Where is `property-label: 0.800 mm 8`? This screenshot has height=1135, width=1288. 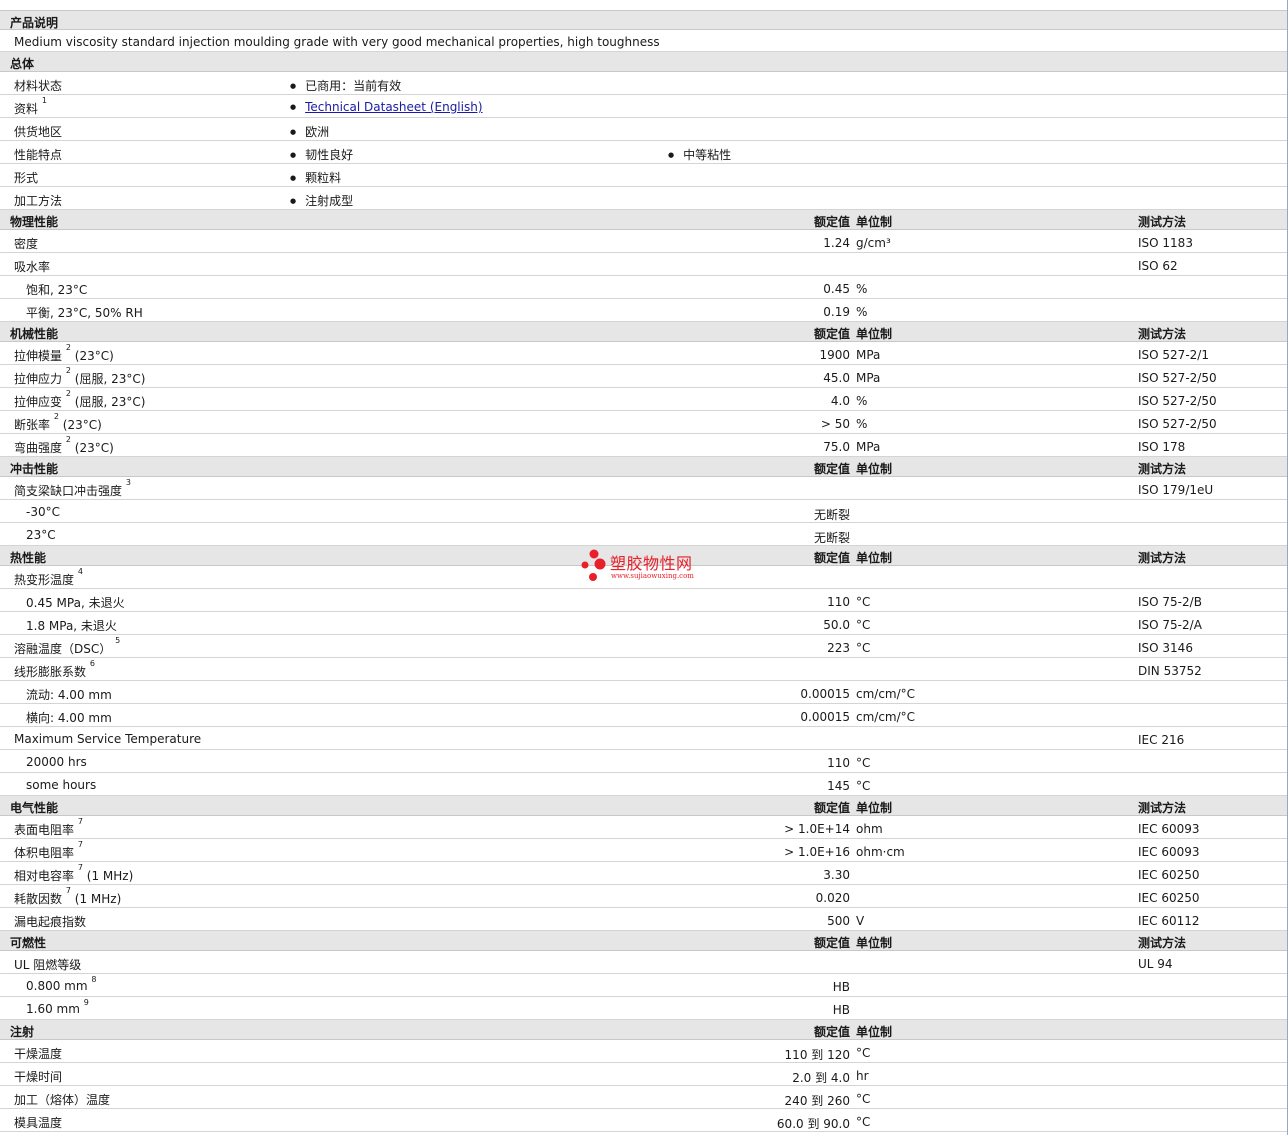 property-label: 0.800 mm 8 is located at coordinates (61, 984).